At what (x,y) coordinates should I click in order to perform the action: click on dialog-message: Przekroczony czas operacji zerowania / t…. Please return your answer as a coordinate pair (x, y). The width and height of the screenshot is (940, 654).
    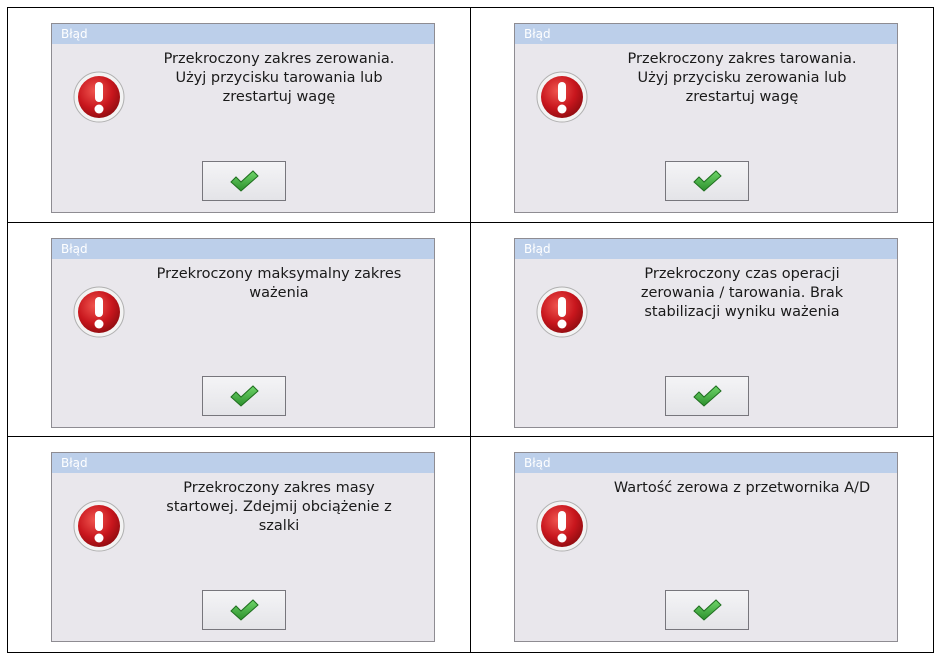
    Looking at the image, I should click on (742, 293).